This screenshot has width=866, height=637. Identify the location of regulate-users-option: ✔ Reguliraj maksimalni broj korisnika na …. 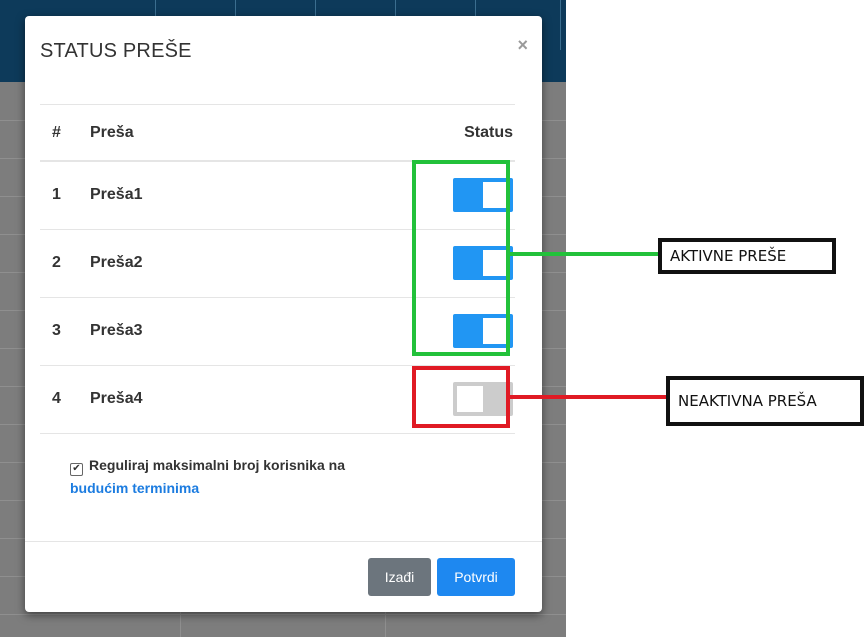
(260, 477).